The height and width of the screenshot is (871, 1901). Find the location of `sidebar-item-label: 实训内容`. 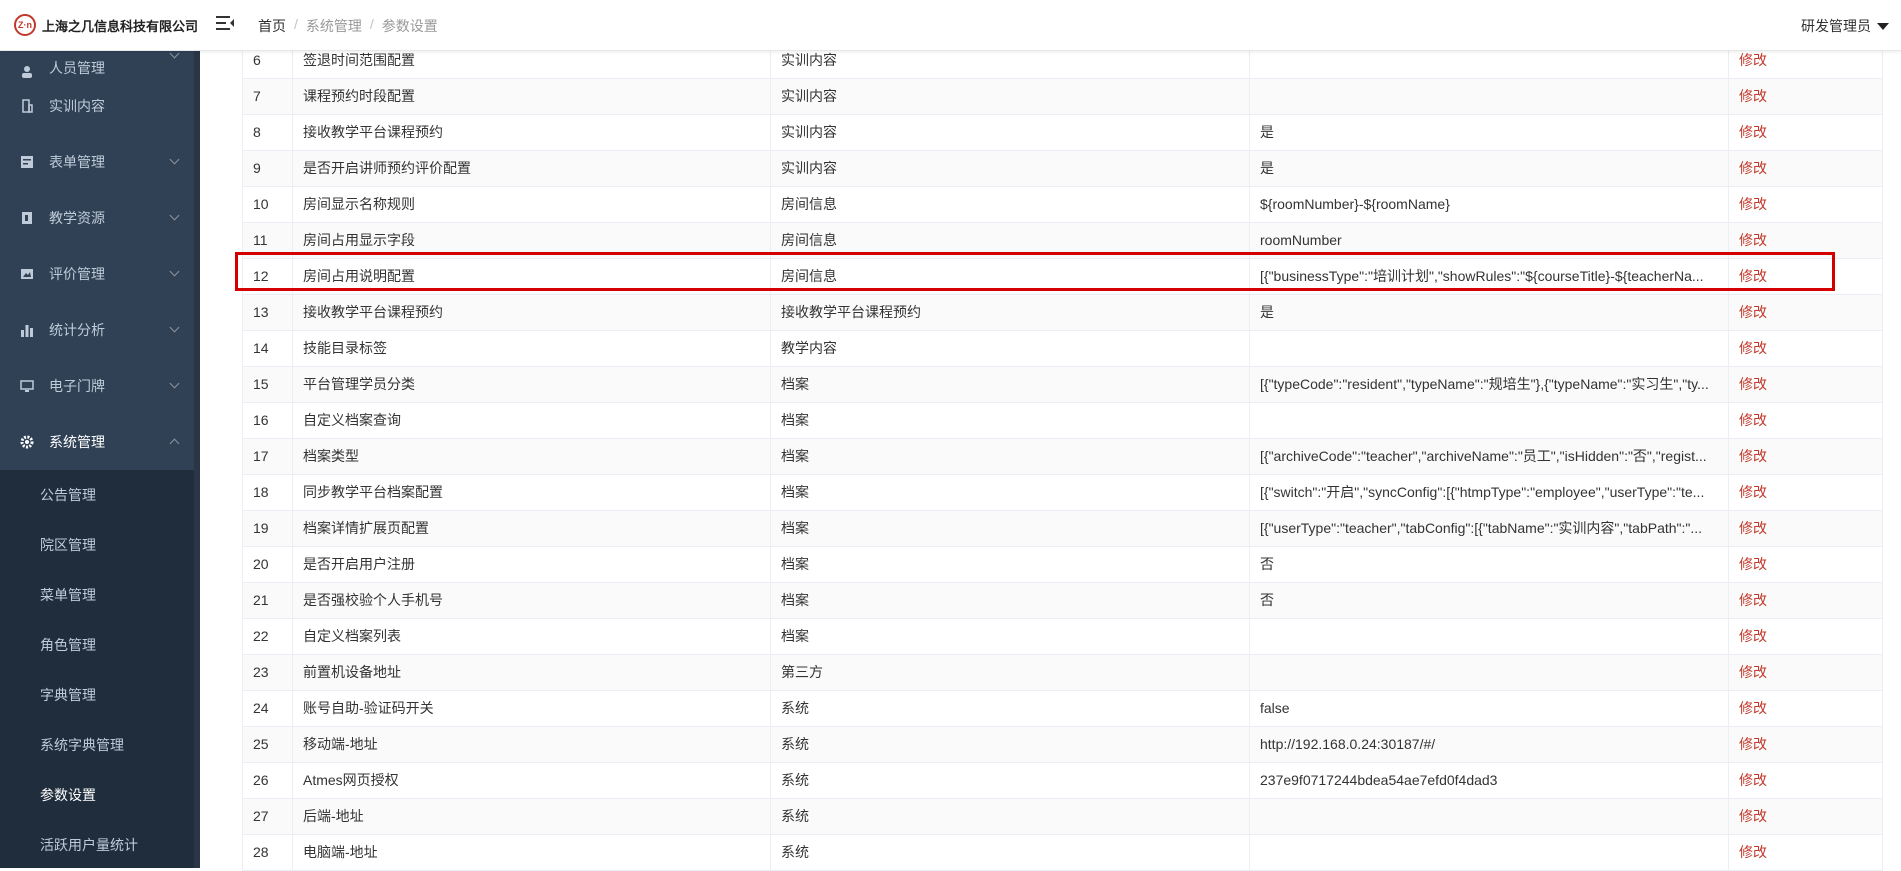

sidebar-item-label: 实训内容 is located at coordinates (77, 106).